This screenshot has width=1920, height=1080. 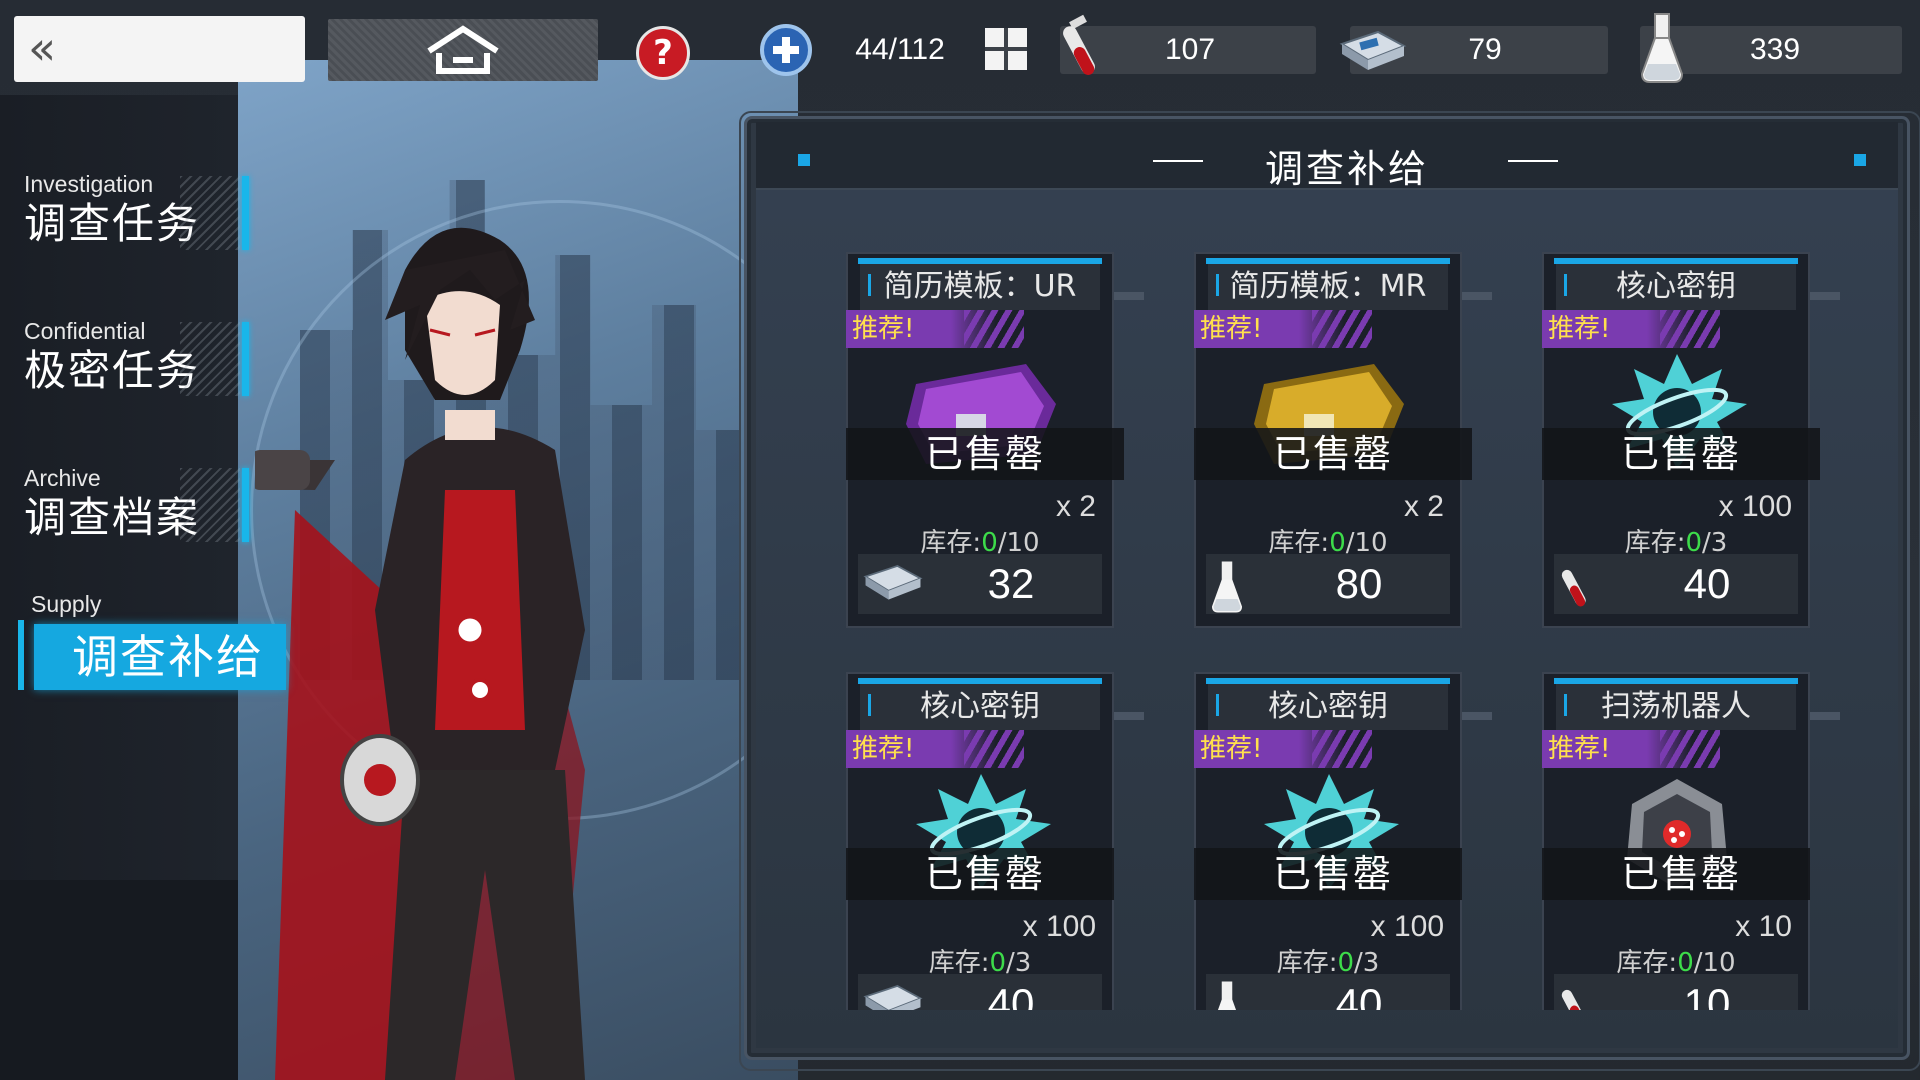 What do you see at coordinates (1763, 926) in the screenshot?
I see `item-quantity: x 10` at bounding box center [1763, 926].